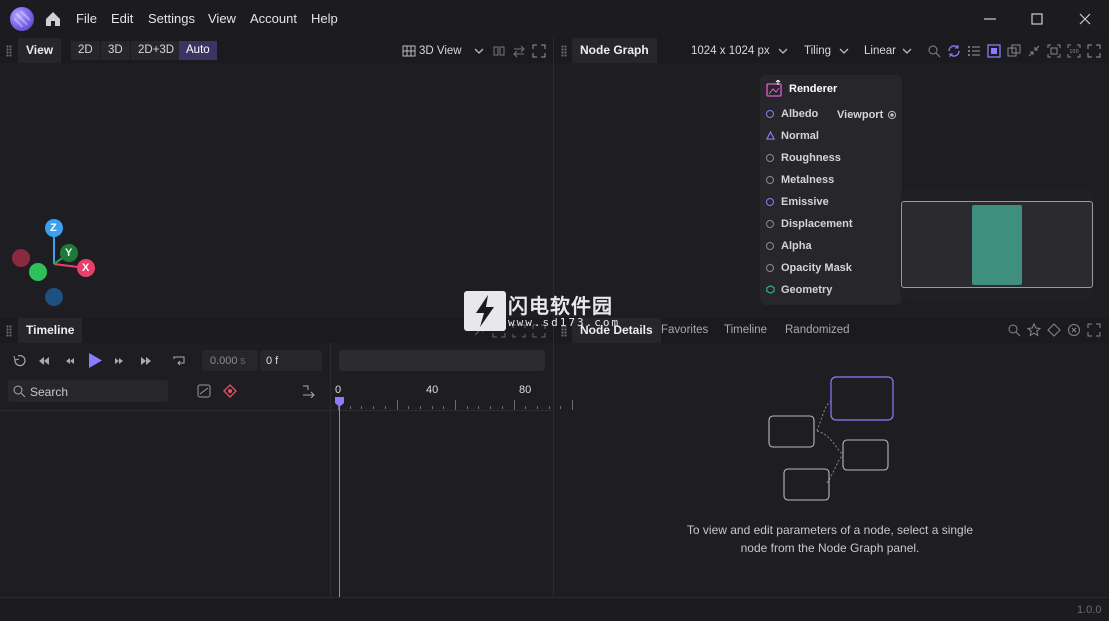 This screenshot has height=621, width=1109. I want to click on node-input-alpha: Alpha, so click(789, 249).